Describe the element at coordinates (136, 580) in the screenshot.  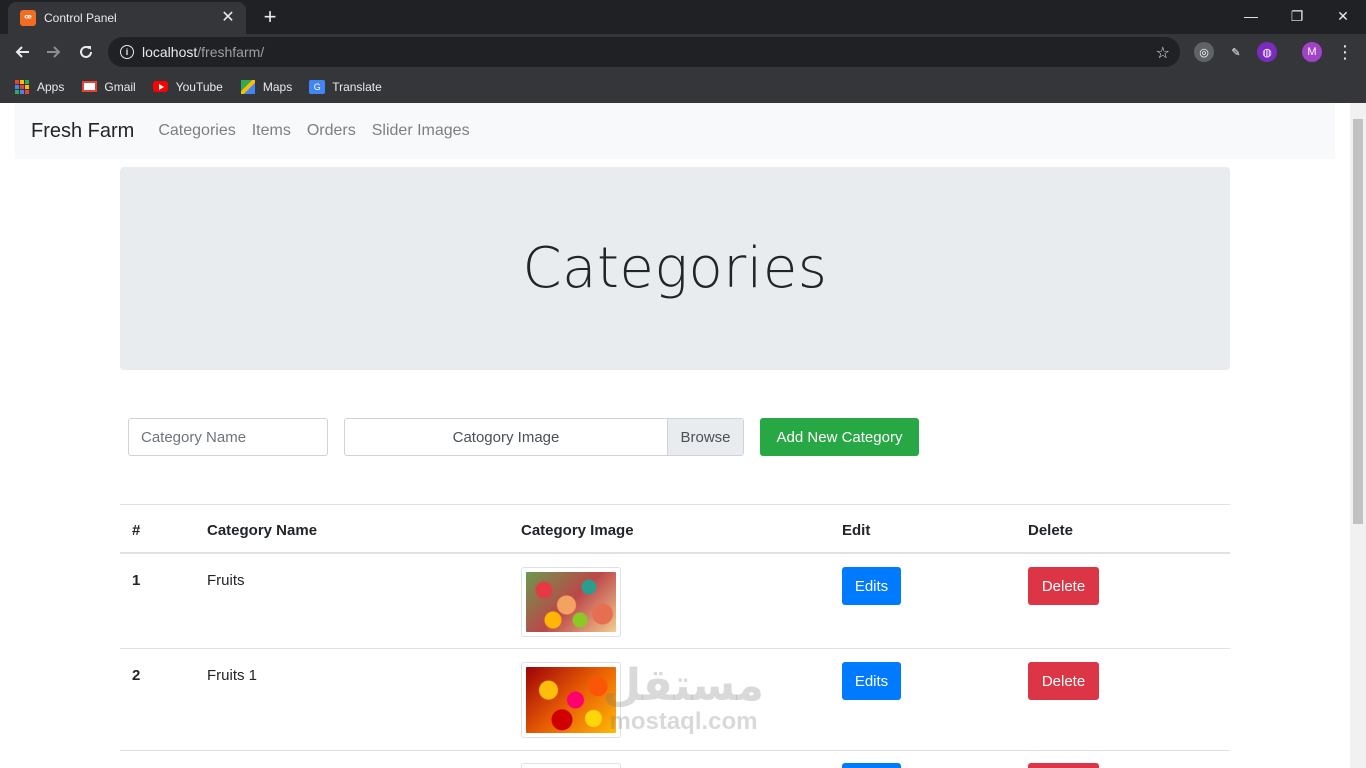
I see `row-index: 1` at that location.